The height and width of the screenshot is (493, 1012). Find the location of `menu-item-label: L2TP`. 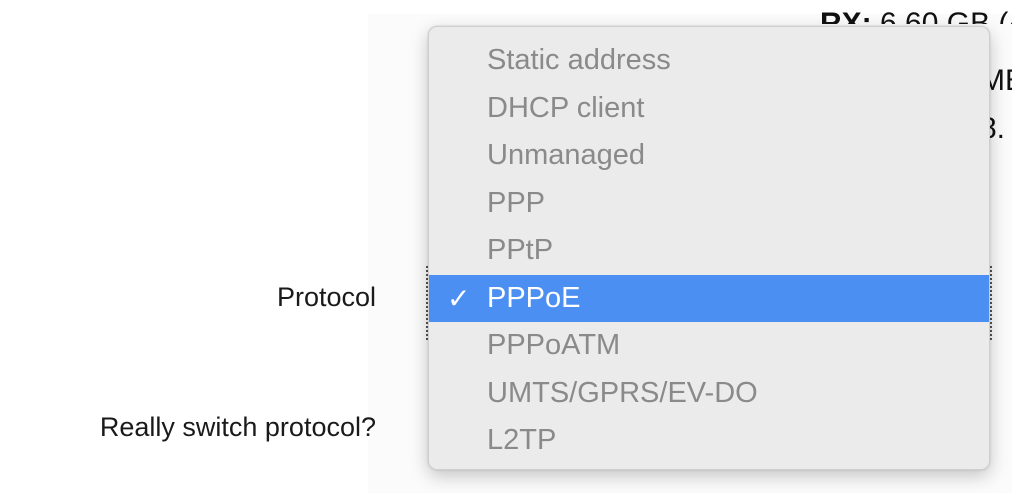

menu-item-label: L2TP is located at coordinates (522, 440).